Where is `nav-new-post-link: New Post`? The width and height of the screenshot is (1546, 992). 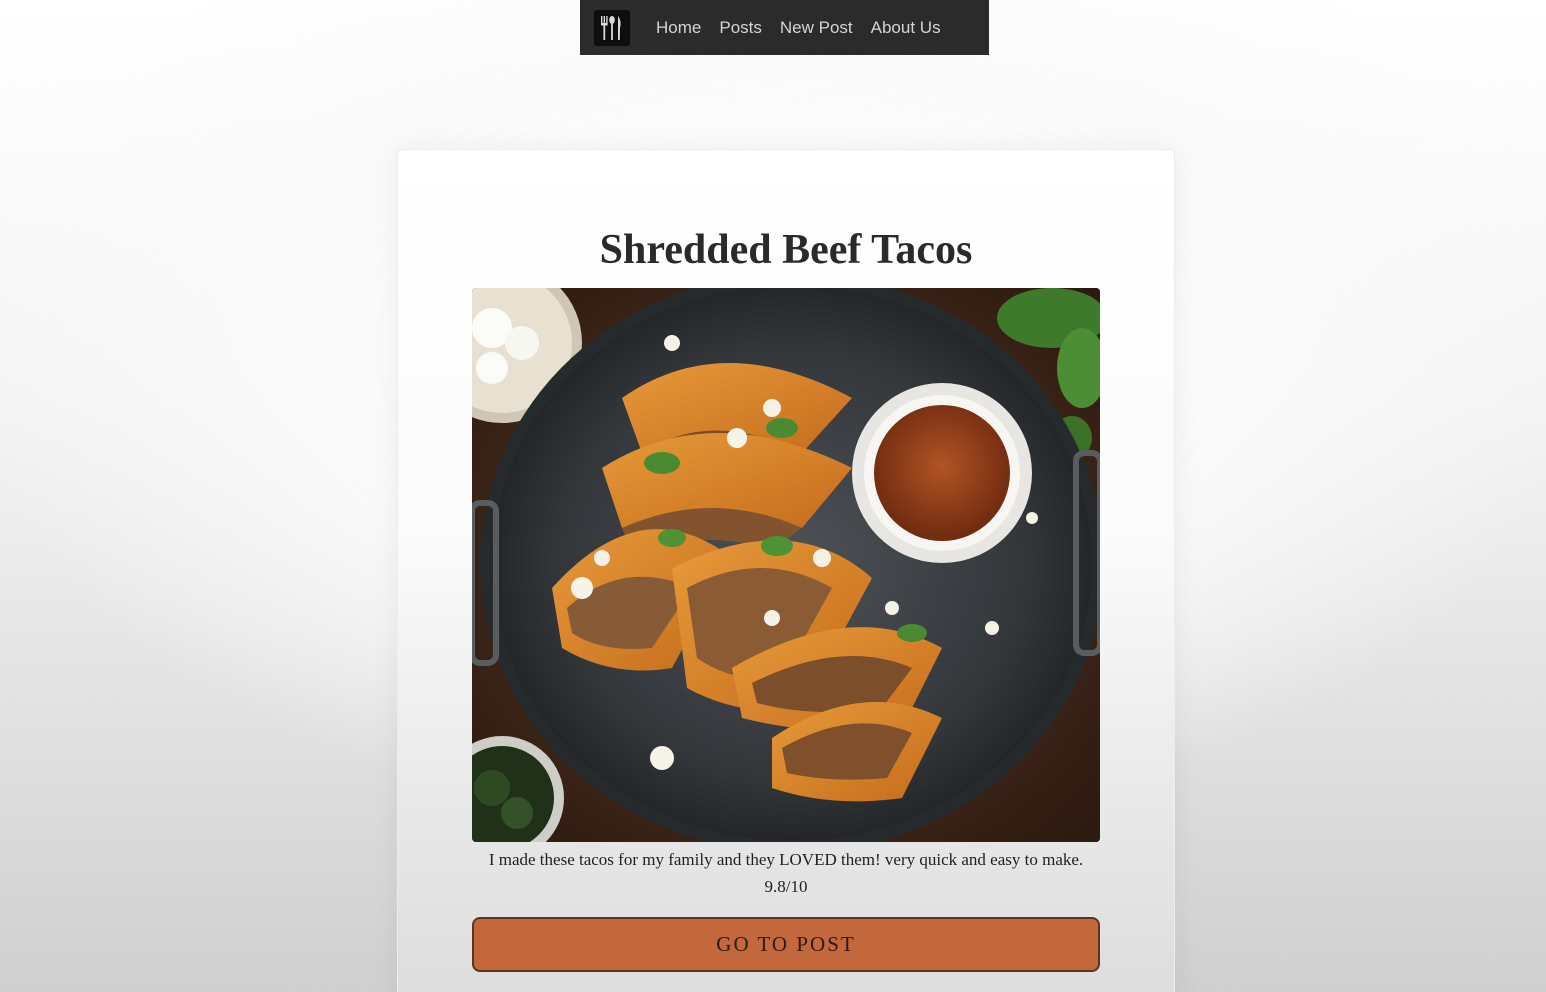
nav-new-post-link: New Post is located at coordinates (816, 28).